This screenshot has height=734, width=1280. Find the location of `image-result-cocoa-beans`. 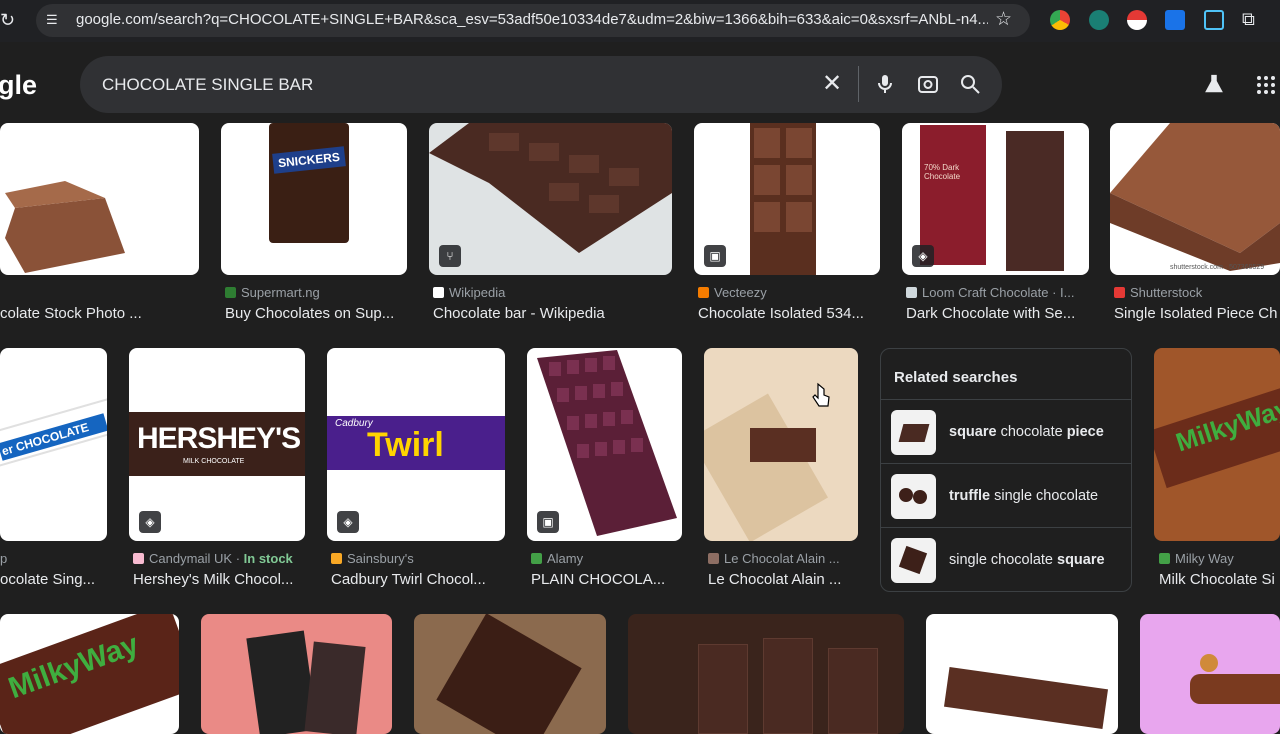

image-result-cocoa-beans is located at coordinates (766, 674).